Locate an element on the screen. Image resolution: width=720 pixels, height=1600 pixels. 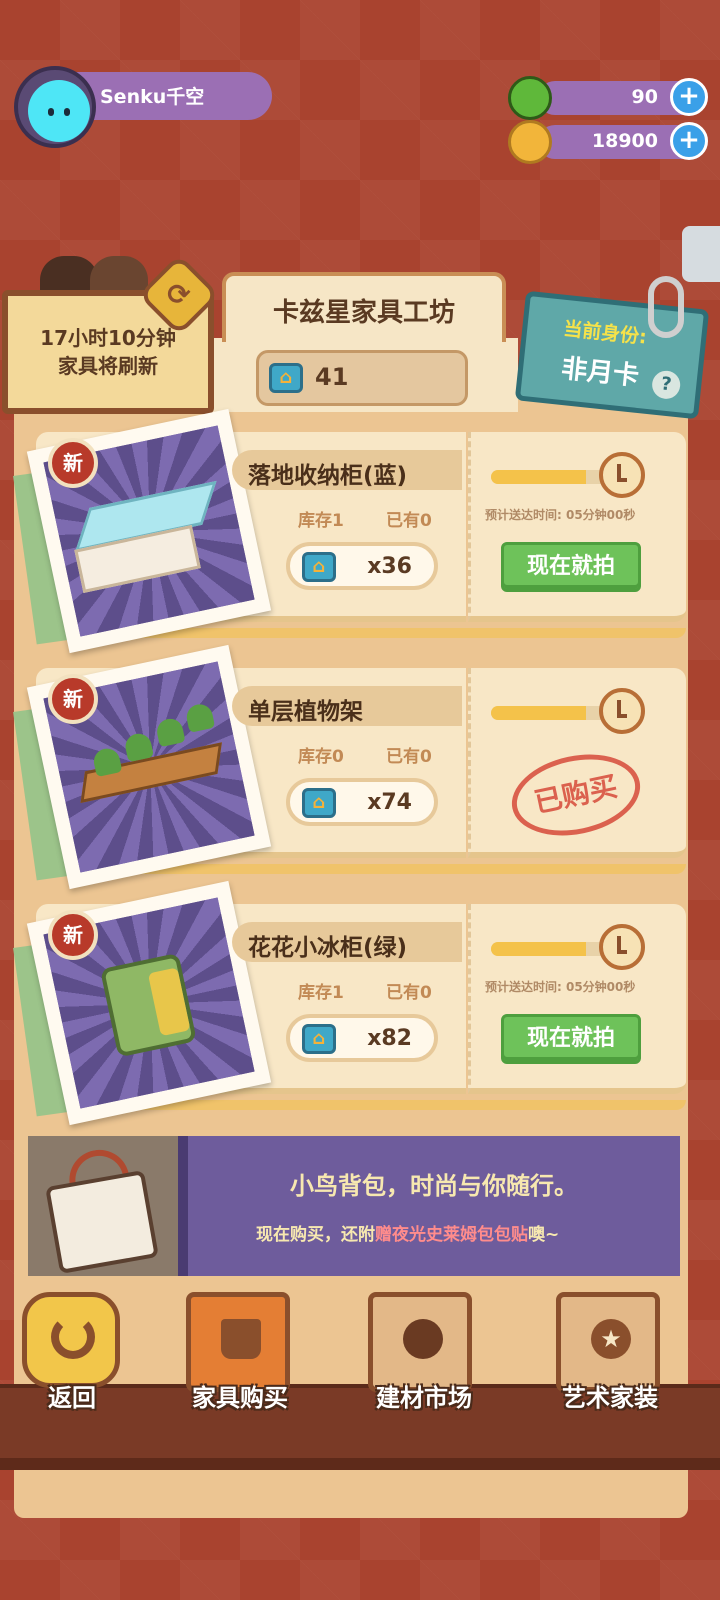
player-profile: Senku千空 is located at coordinates (143, 107).